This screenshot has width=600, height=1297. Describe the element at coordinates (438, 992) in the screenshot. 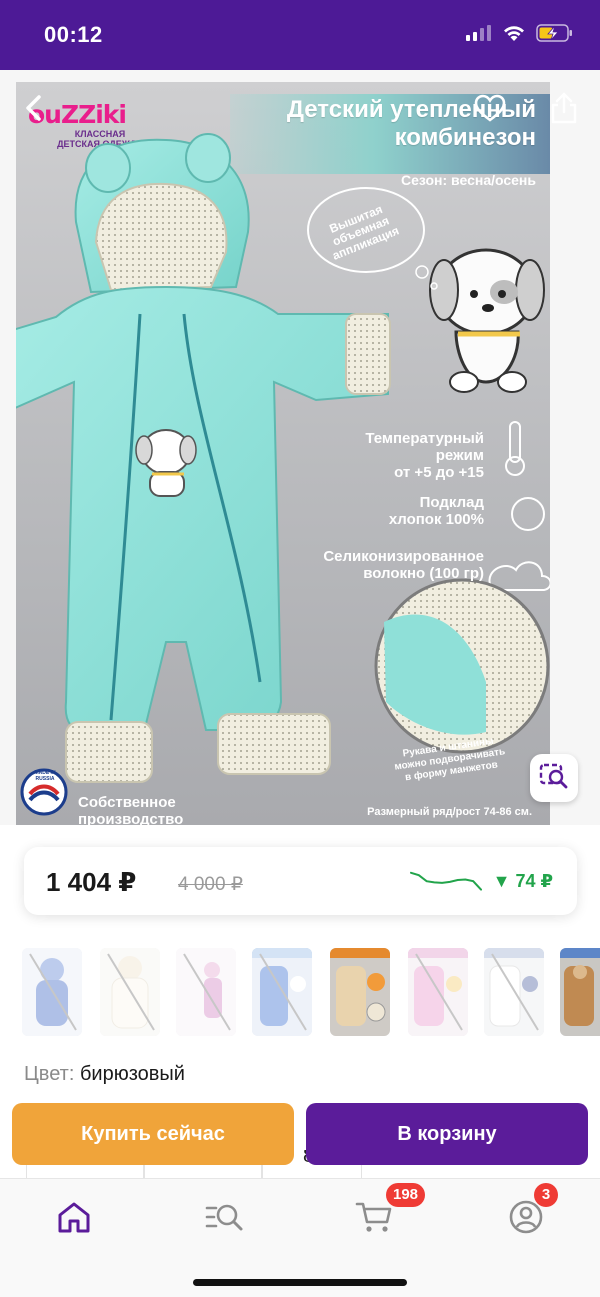

I see `thumb-pink-poster` at that location.